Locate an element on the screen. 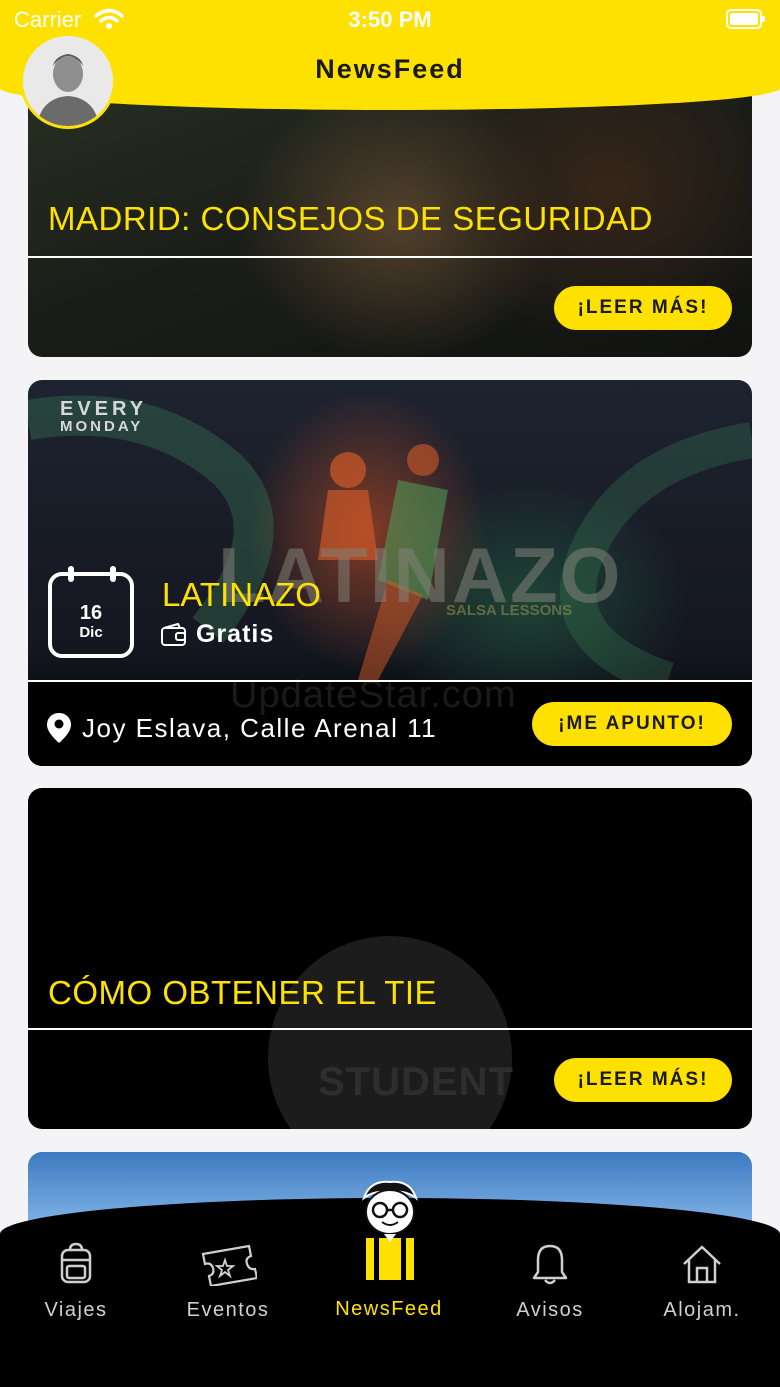  card-title: MADRID: CONSEJOS DE SEGURIDAD is located at coordinates (350, 218).